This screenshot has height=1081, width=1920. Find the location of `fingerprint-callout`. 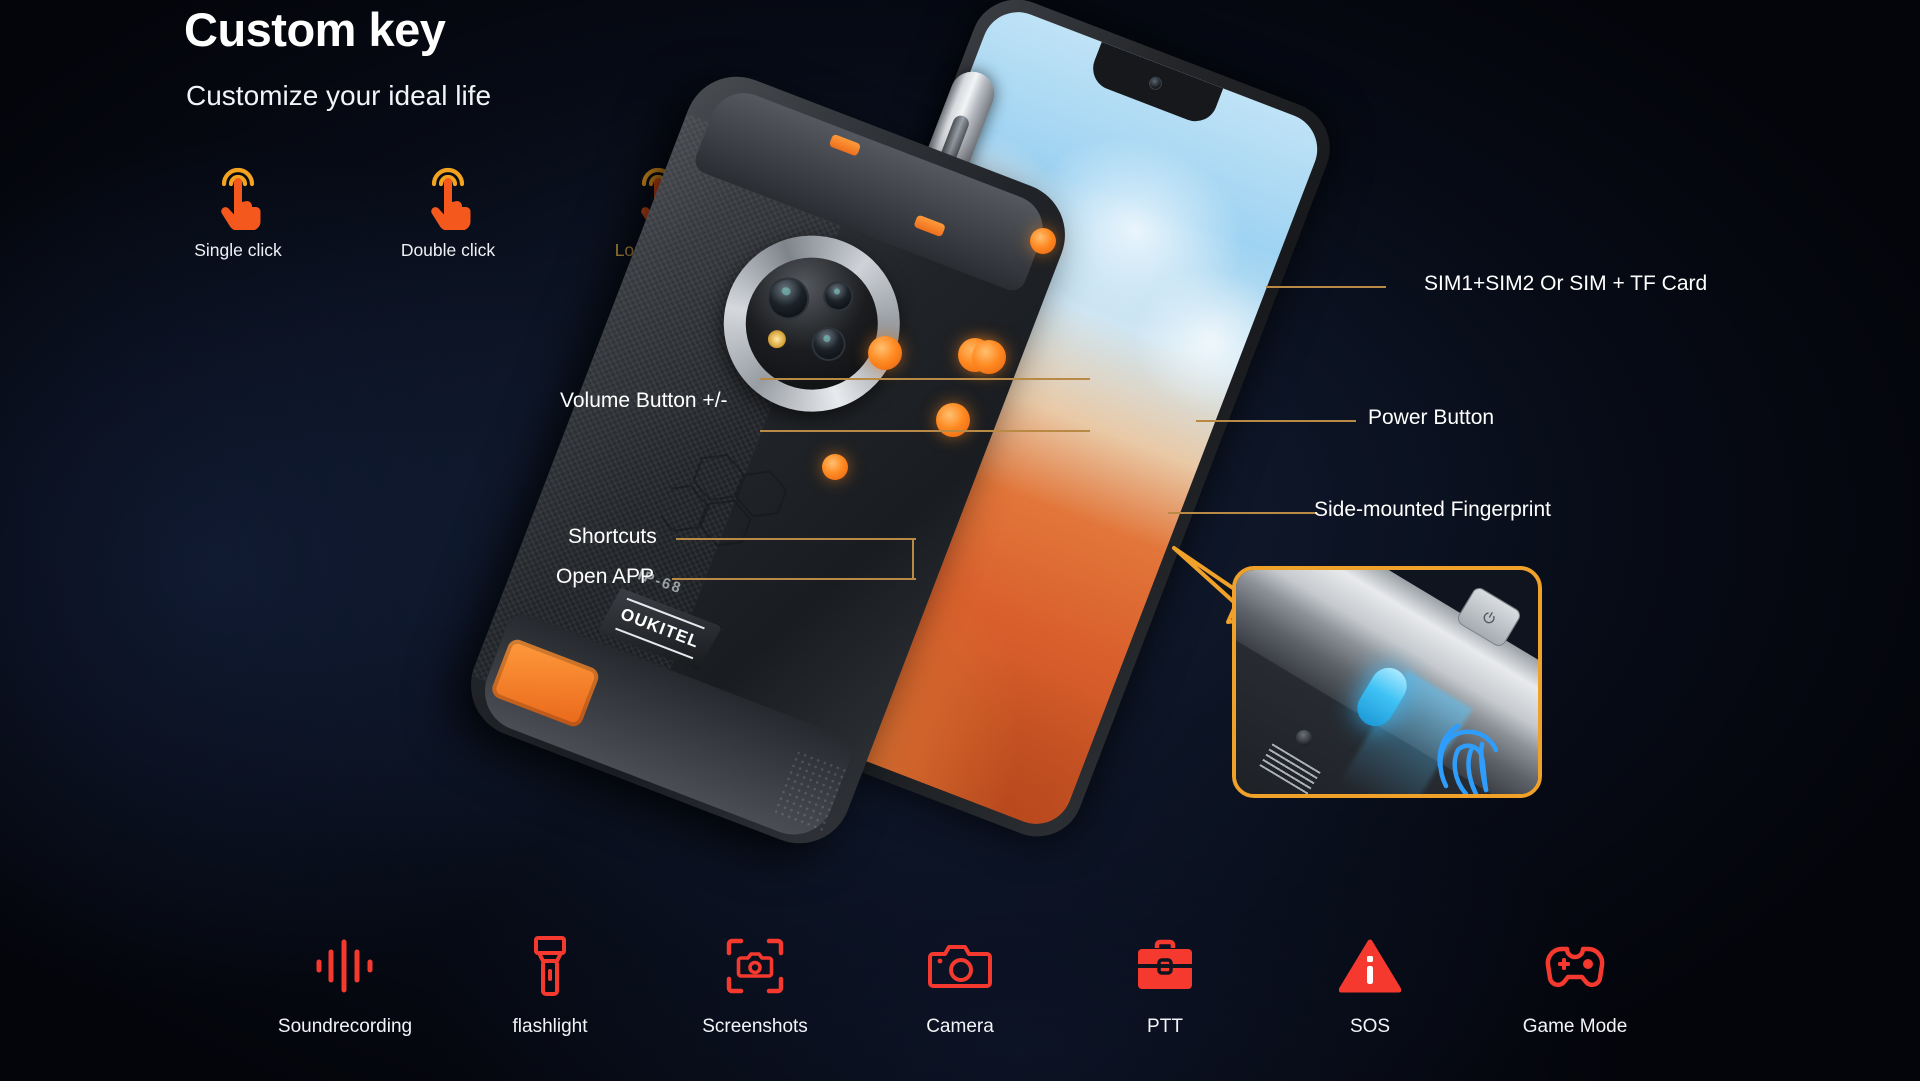

fingerprint-callout is located at coordinates (1387, 682).